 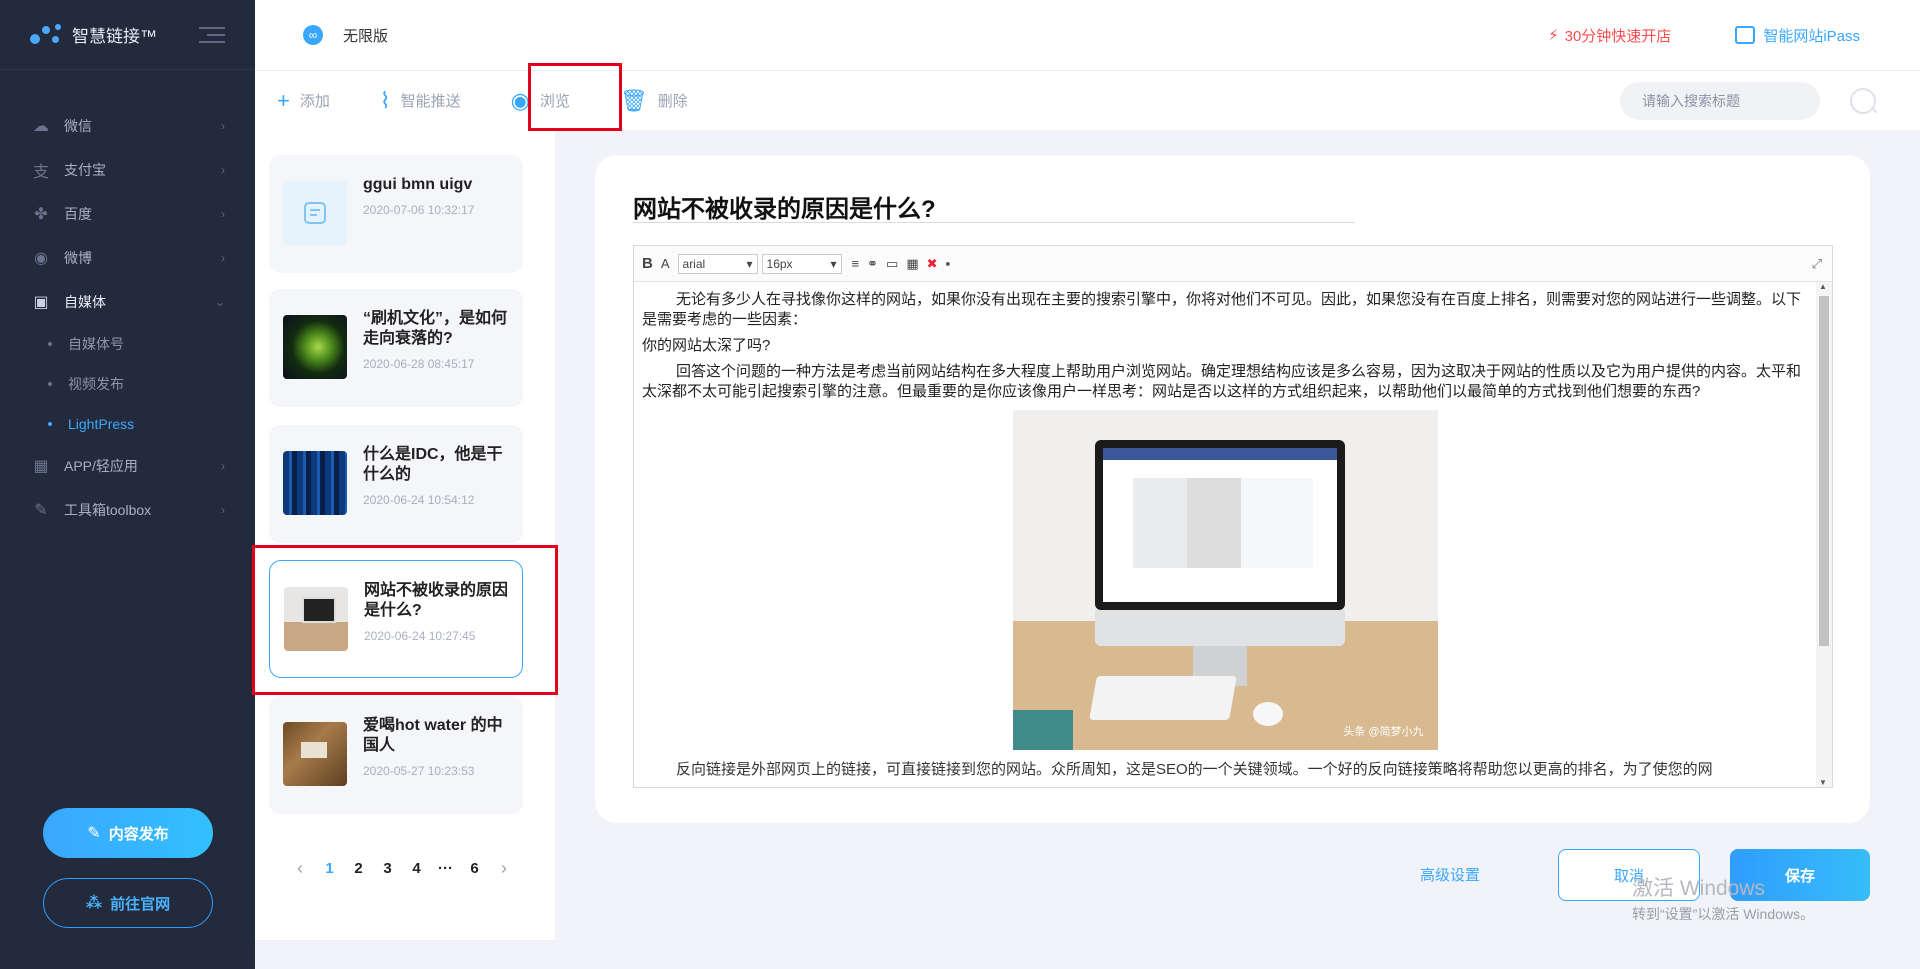 I want to click on advanced-settings-link: 高级设置, so click(x=1450, y=874).